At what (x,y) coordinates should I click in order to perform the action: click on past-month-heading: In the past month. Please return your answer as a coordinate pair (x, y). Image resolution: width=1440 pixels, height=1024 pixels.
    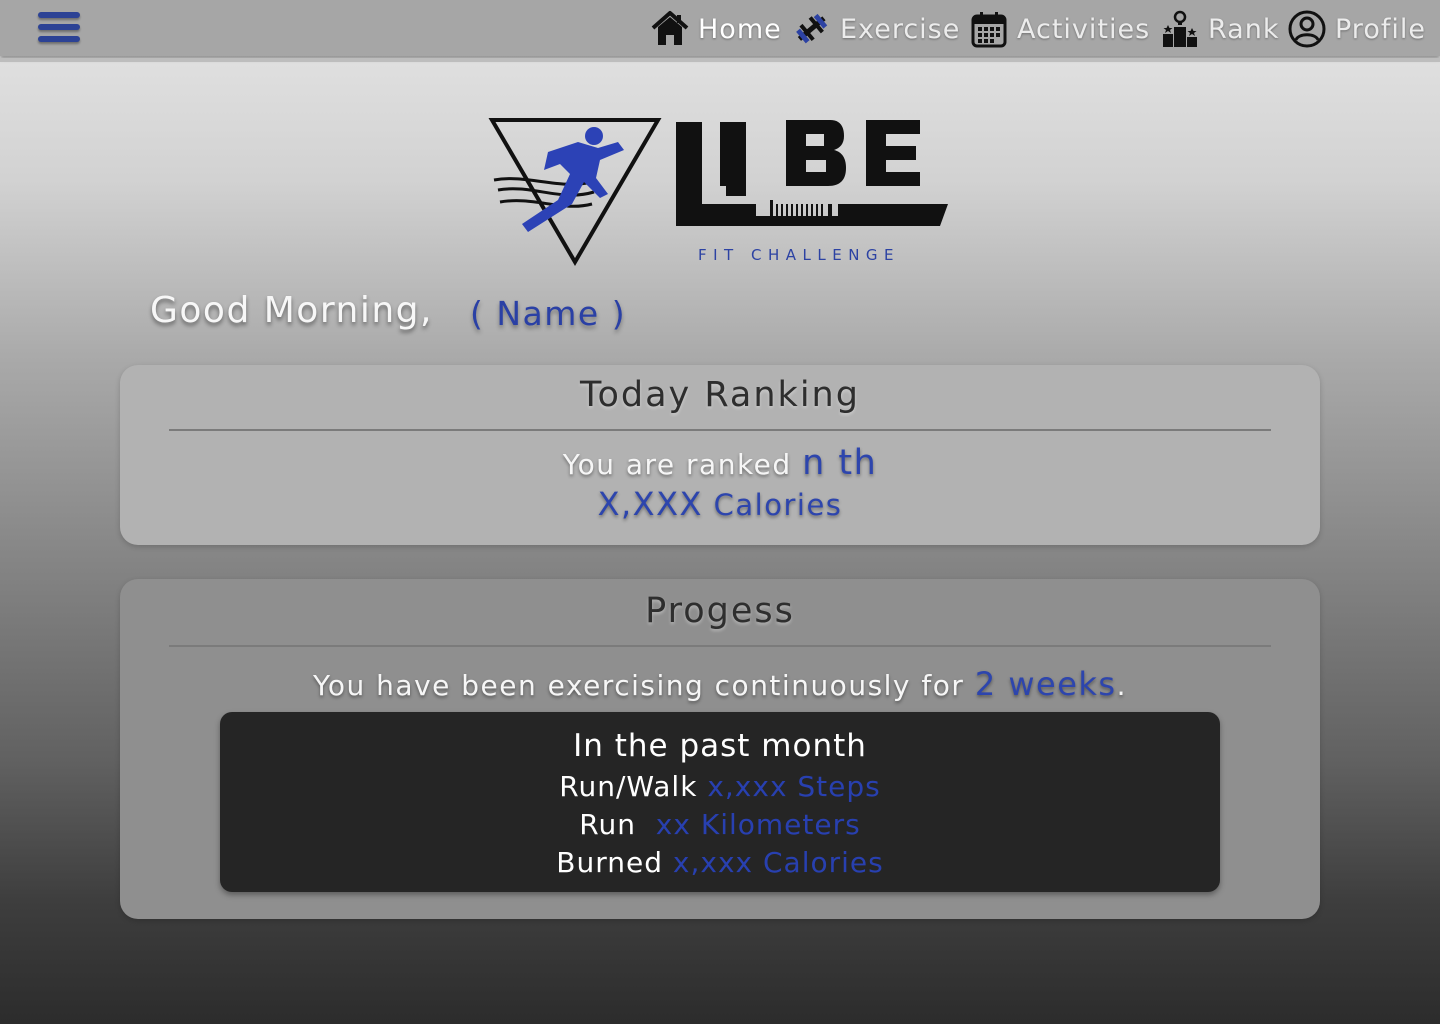
    Looking at the image, I should click on (720, 746).